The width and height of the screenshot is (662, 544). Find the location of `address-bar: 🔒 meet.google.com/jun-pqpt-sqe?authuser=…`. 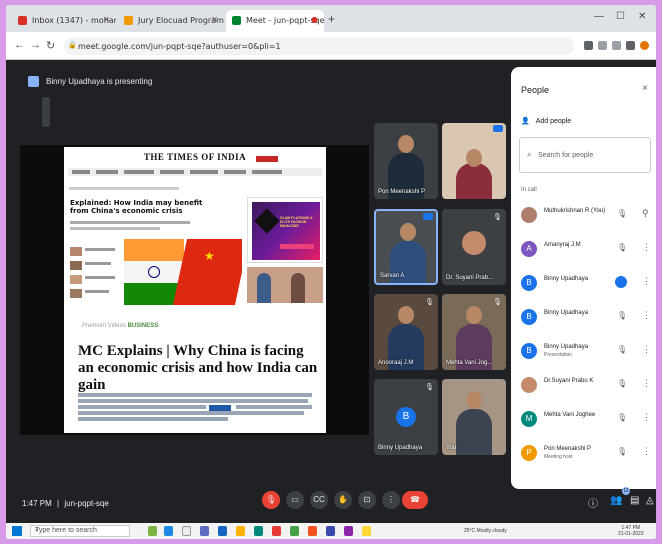

address-bar: 🔒 meet.google.com/jun-pqpt-sqe?authuser=… is located at coordinates (319, 46).